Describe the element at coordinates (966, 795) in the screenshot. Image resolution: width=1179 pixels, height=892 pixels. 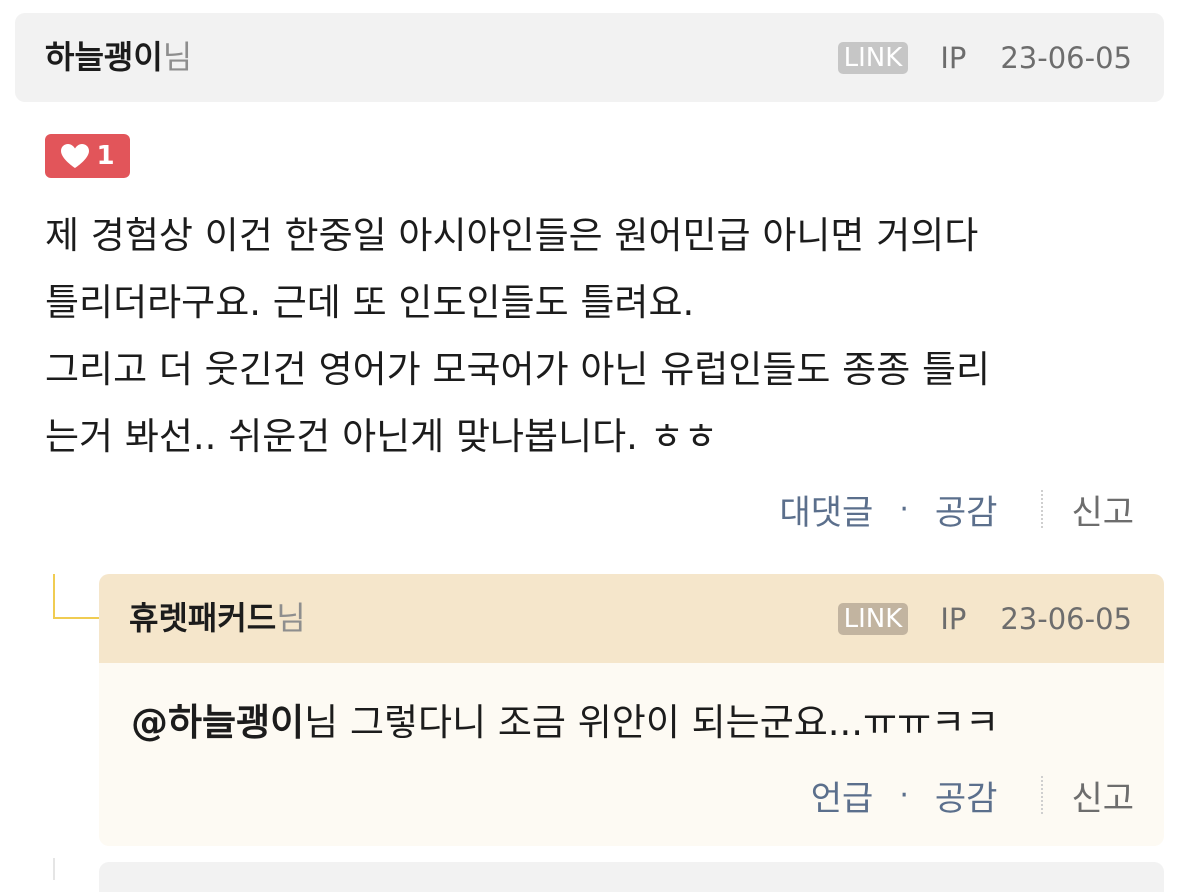
I see `reply-like-button: 공감` at that location.